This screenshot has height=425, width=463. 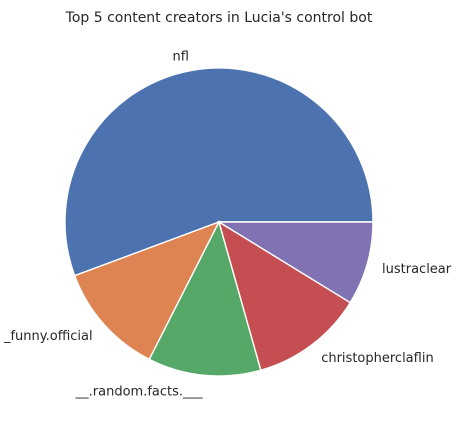 I want to click on pie-label-funny-official: _funny.official, so click(x=48, y=336).